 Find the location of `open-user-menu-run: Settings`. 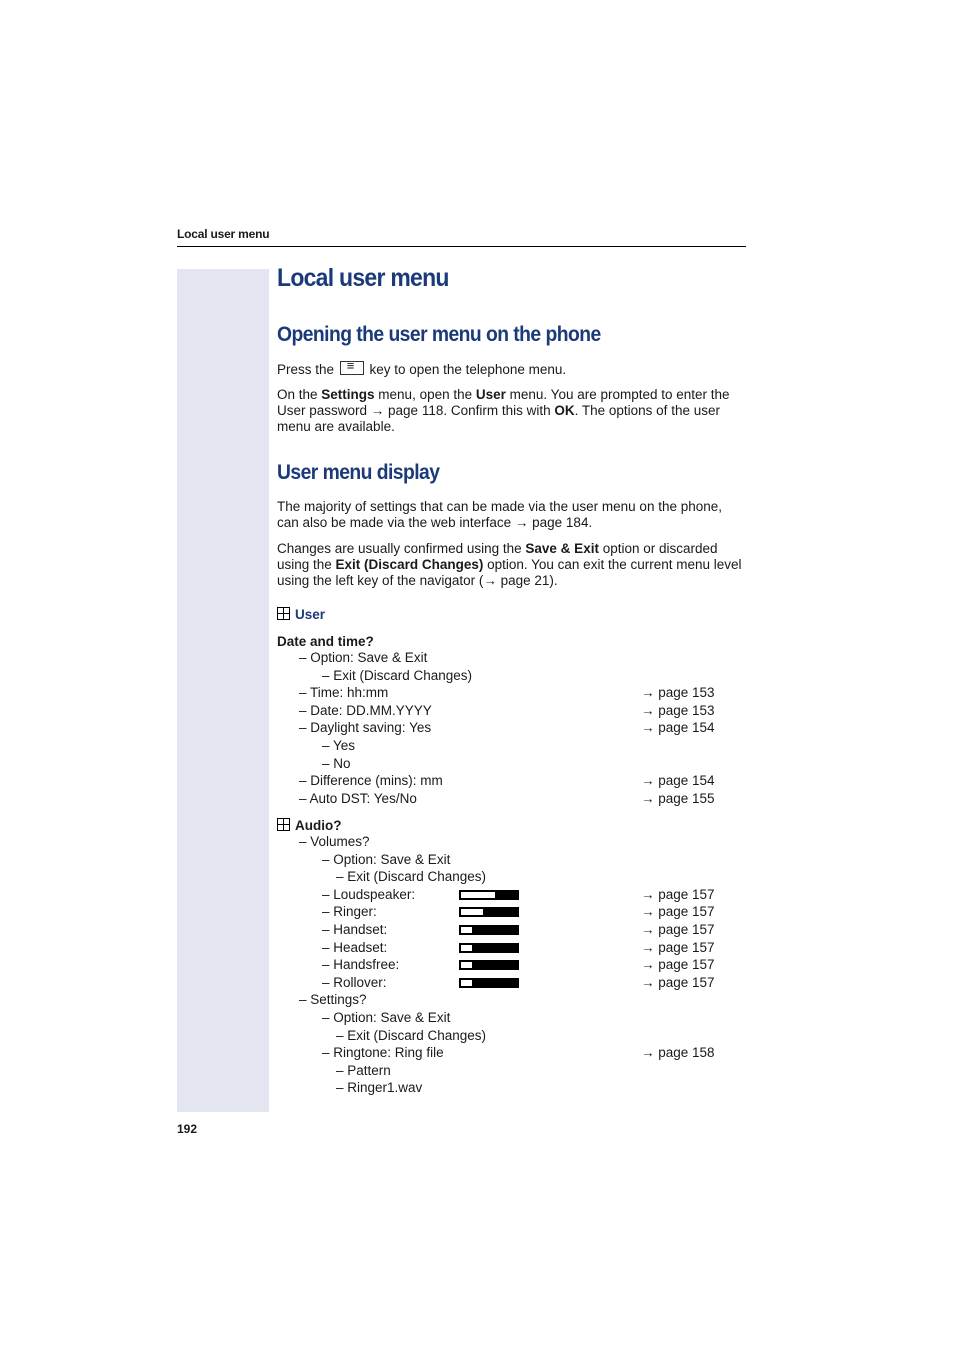

open-user-menu-run: Settings is located at coordinates (348, 394).